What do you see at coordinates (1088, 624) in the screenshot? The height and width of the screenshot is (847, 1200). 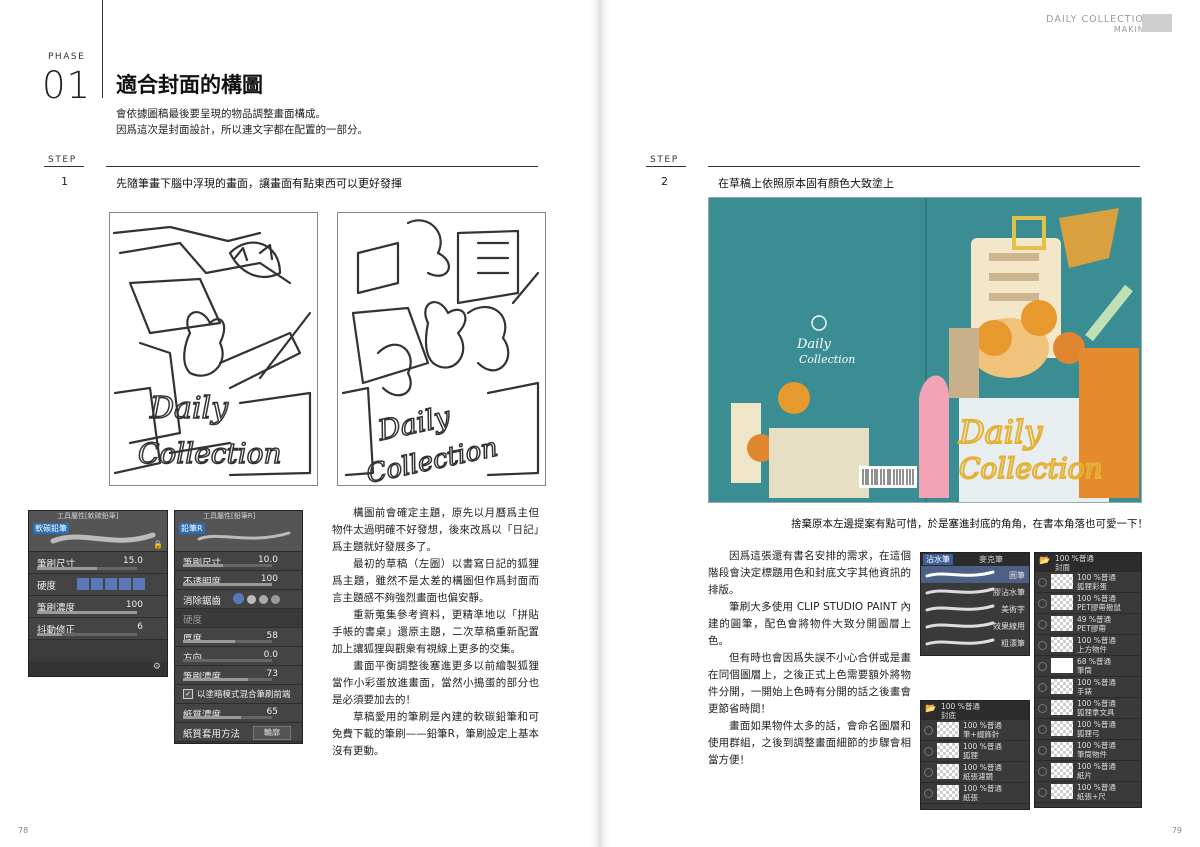 I see `layer-row: 49 %普通 PET膠帶` at bounding box center [1088, 624].